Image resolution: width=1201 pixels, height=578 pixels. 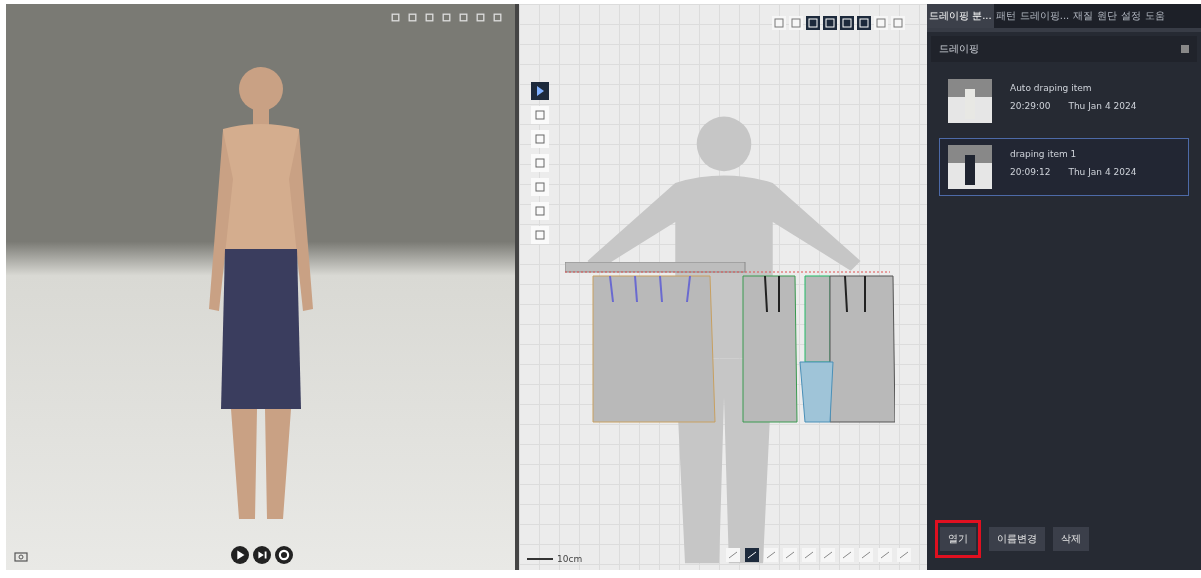 What do you see at coordinates (1030, 172) in the screenshot?
I see `item-time: 20:09:12` at bounding box center [1030, 172].